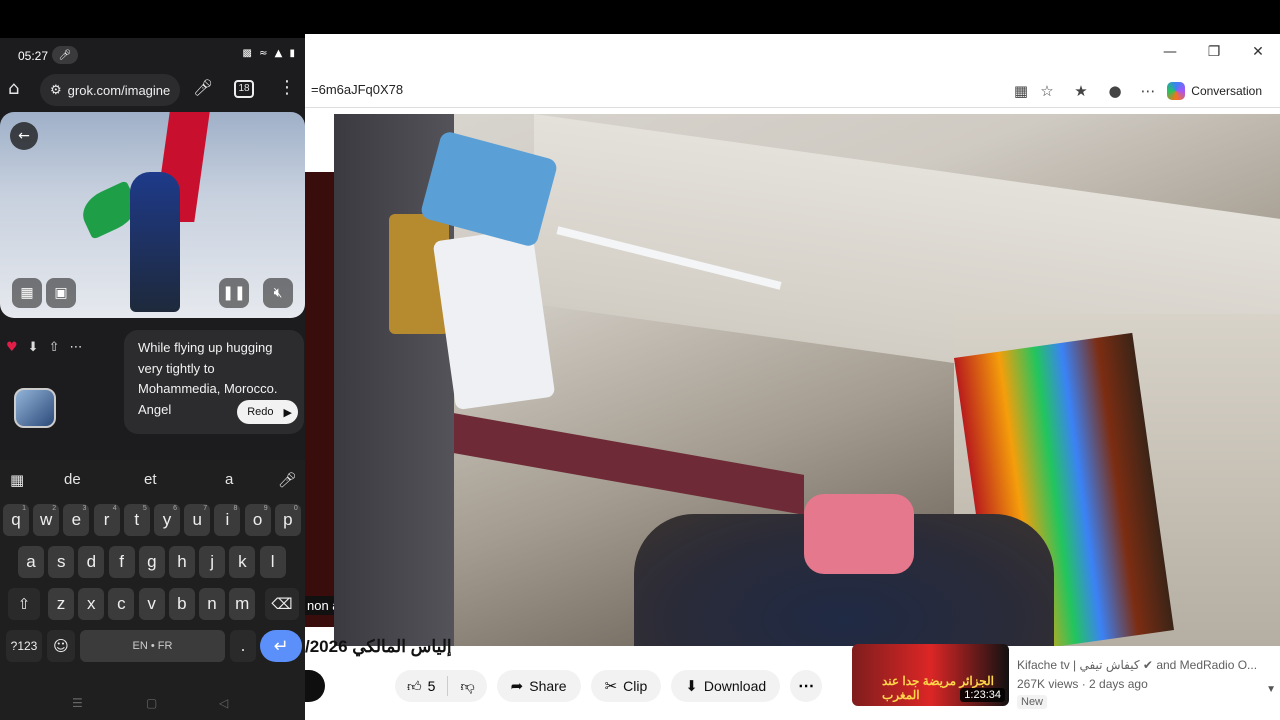 The image size is (1280, 720). What do you see at coordinates (792, 91) in the screenshot?
I see `address-bar: =6m6aJFq0X78 ▦ ☆ ★ ● ⋯ Conversation` at bounding box center [792, 91].